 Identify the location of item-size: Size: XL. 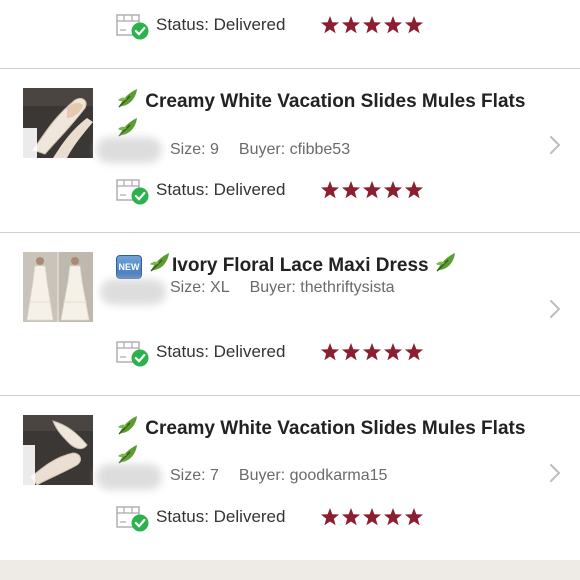
(200, 287).